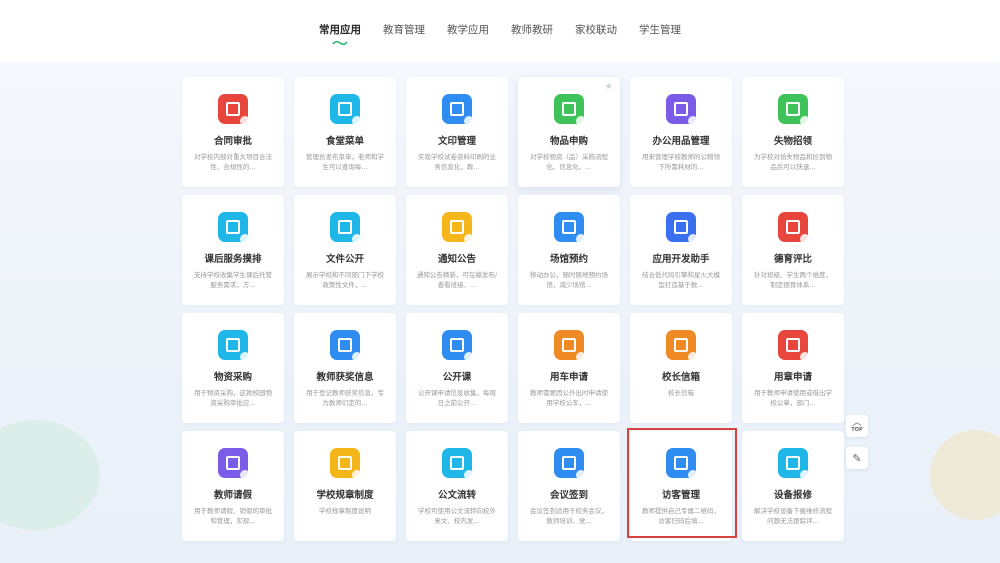  Describe the element at coordinates (456, 259) in the screenshot. I see `app-title: 通知公告` at that location.